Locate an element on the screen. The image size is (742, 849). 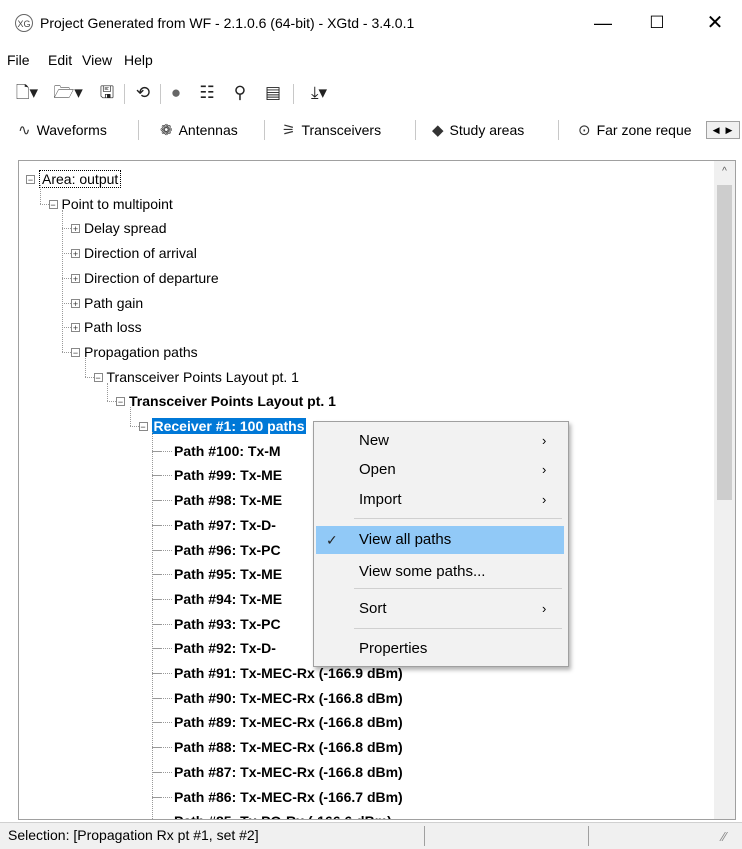
tree-leaf-path: Path #95: Tx-ME is located at coordinates (228, 574).